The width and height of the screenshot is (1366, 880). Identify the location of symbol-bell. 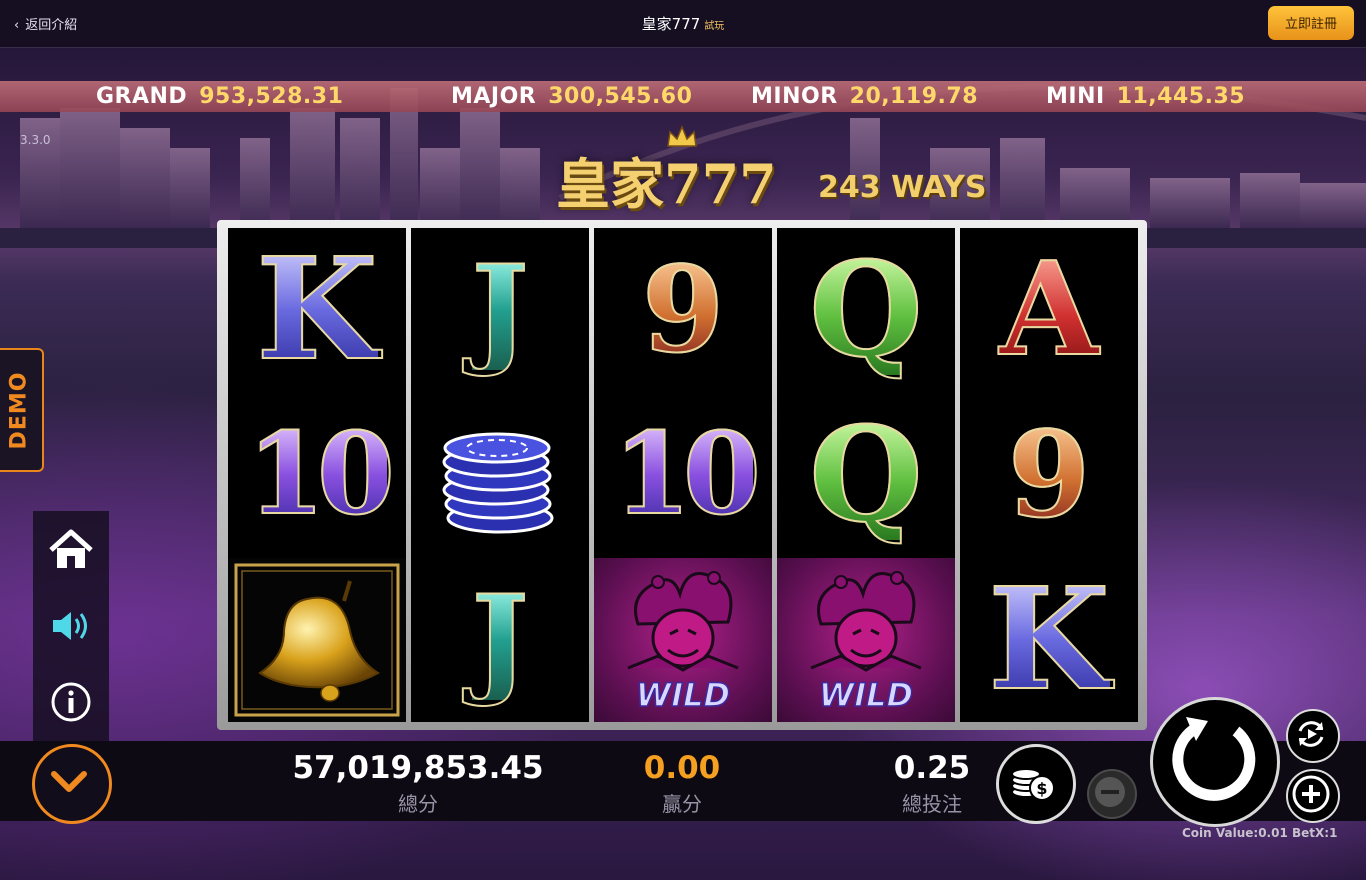
(317, 640).